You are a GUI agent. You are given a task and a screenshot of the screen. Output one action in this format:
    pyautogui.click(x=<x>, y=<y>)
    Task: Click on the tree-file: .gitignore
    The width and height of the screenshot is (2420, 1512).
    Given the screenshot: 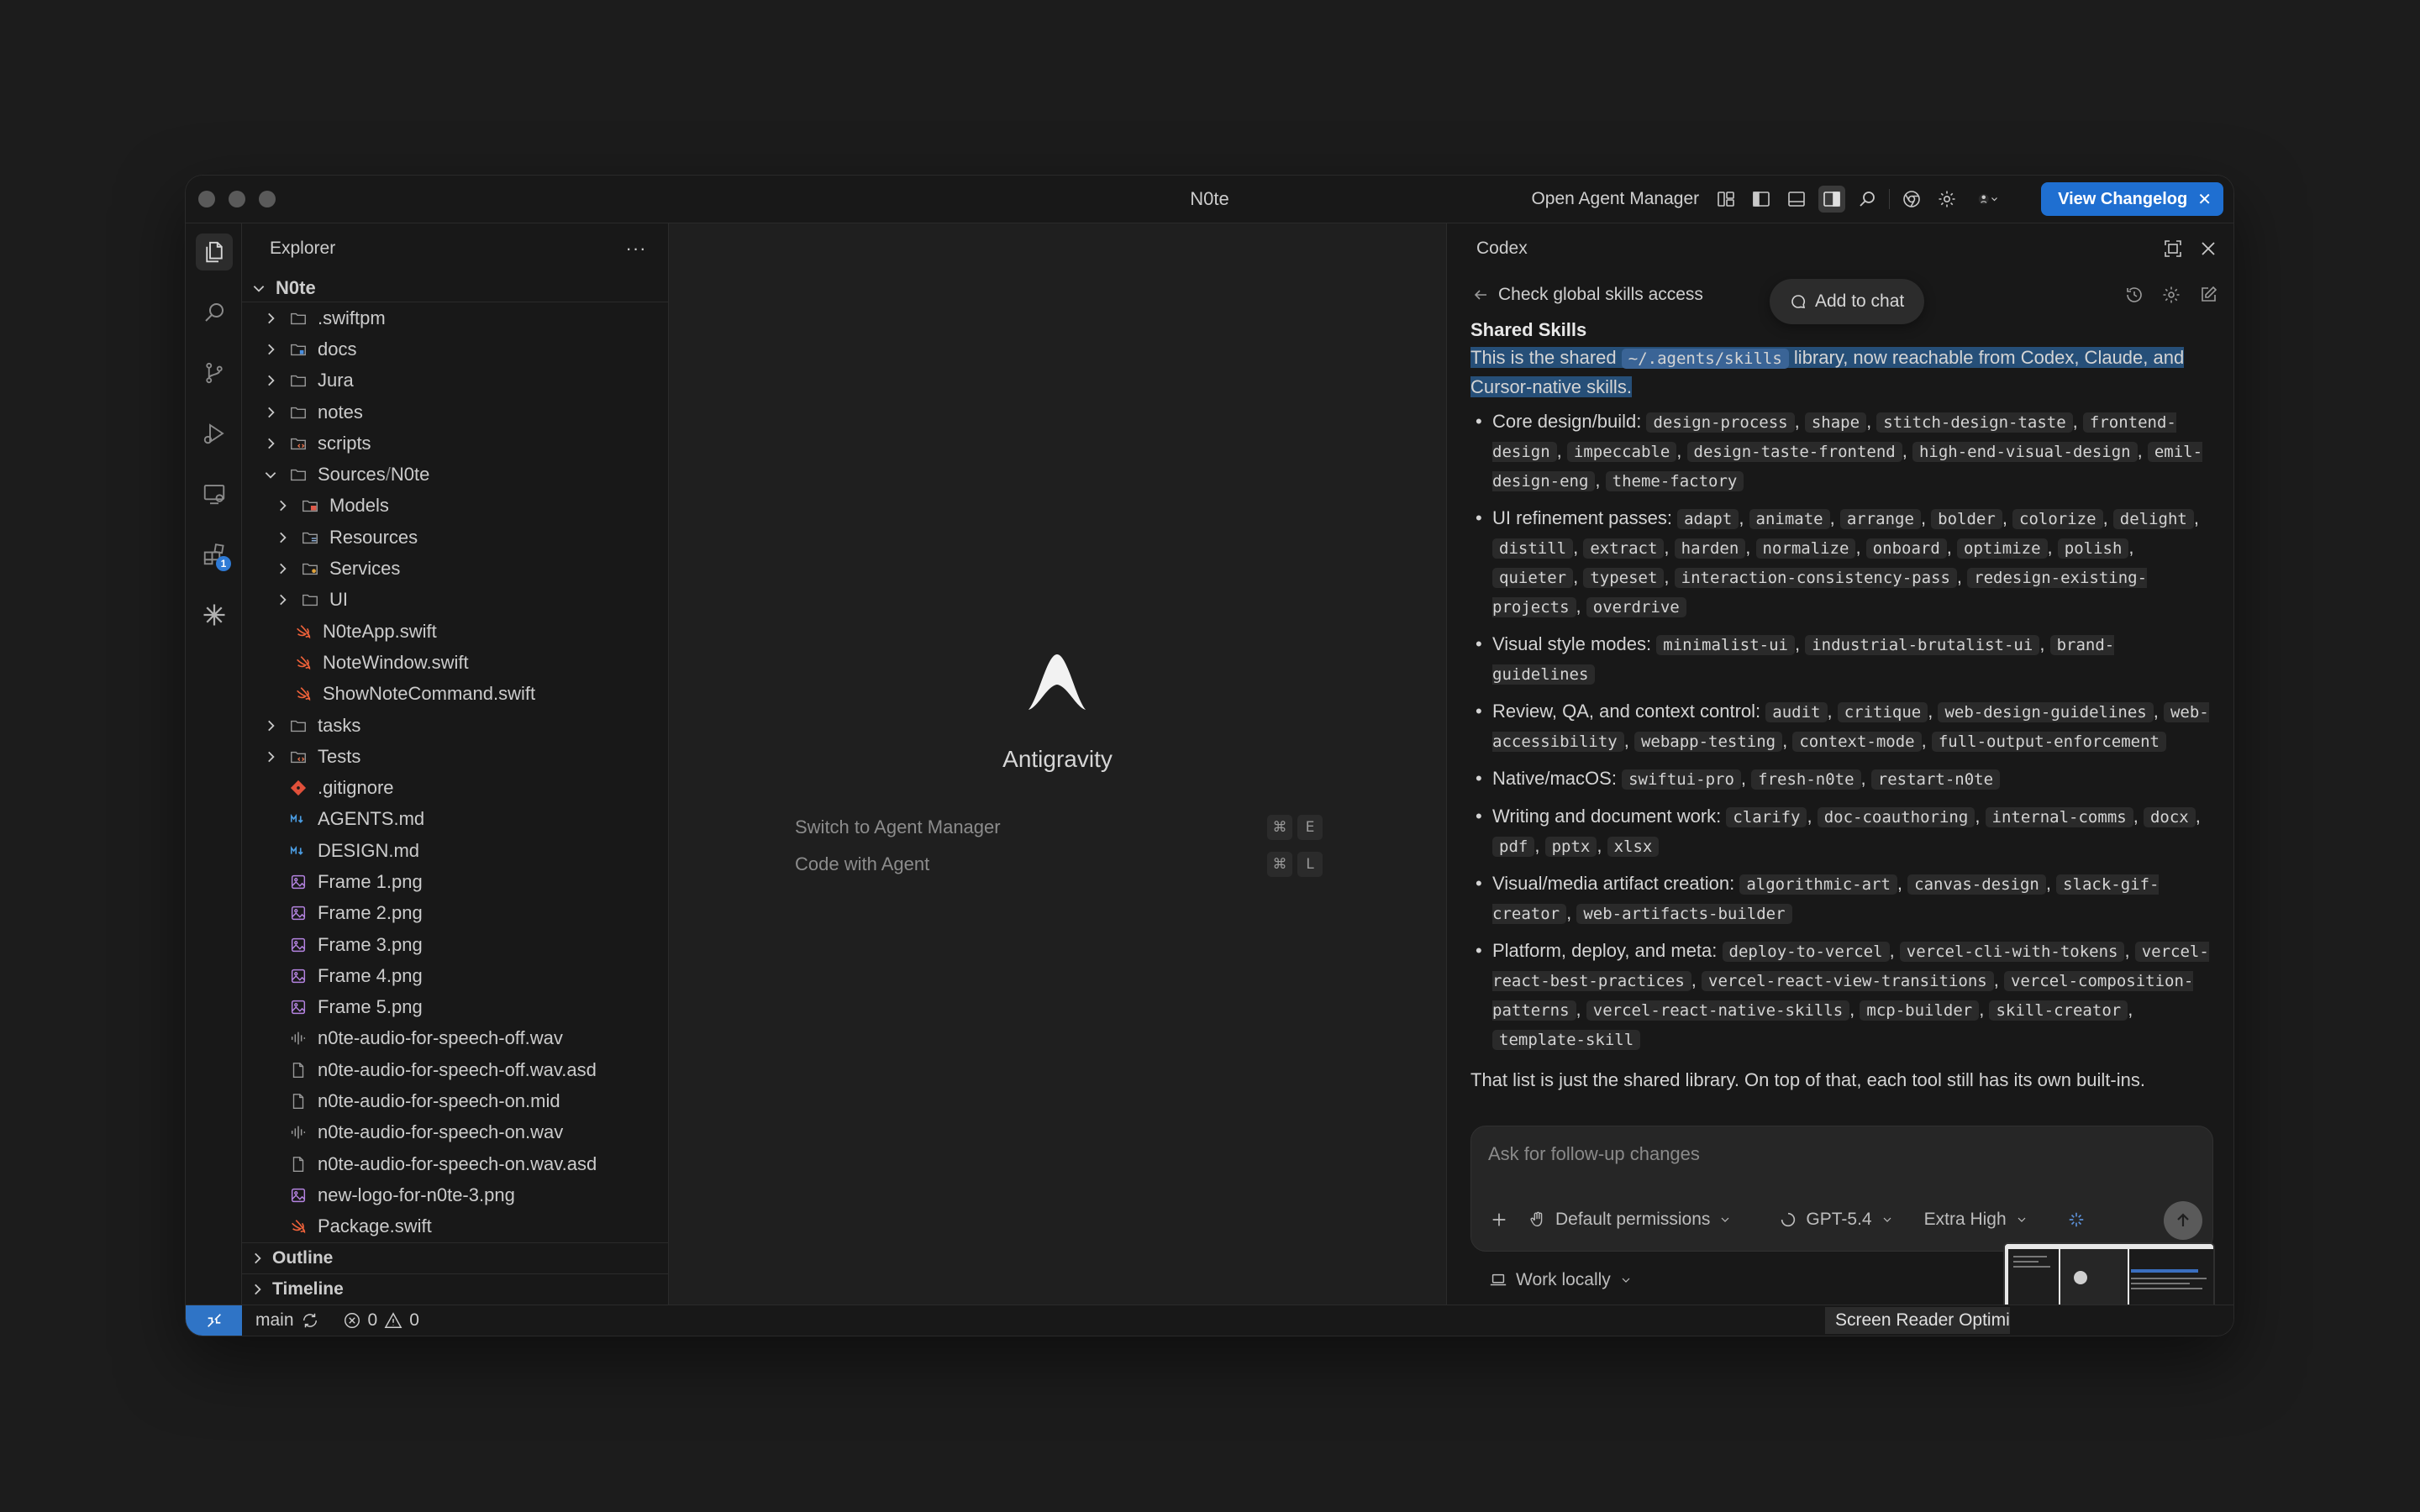 What is the action you would take?
    pyautogui.click(x=455, y=787)
    